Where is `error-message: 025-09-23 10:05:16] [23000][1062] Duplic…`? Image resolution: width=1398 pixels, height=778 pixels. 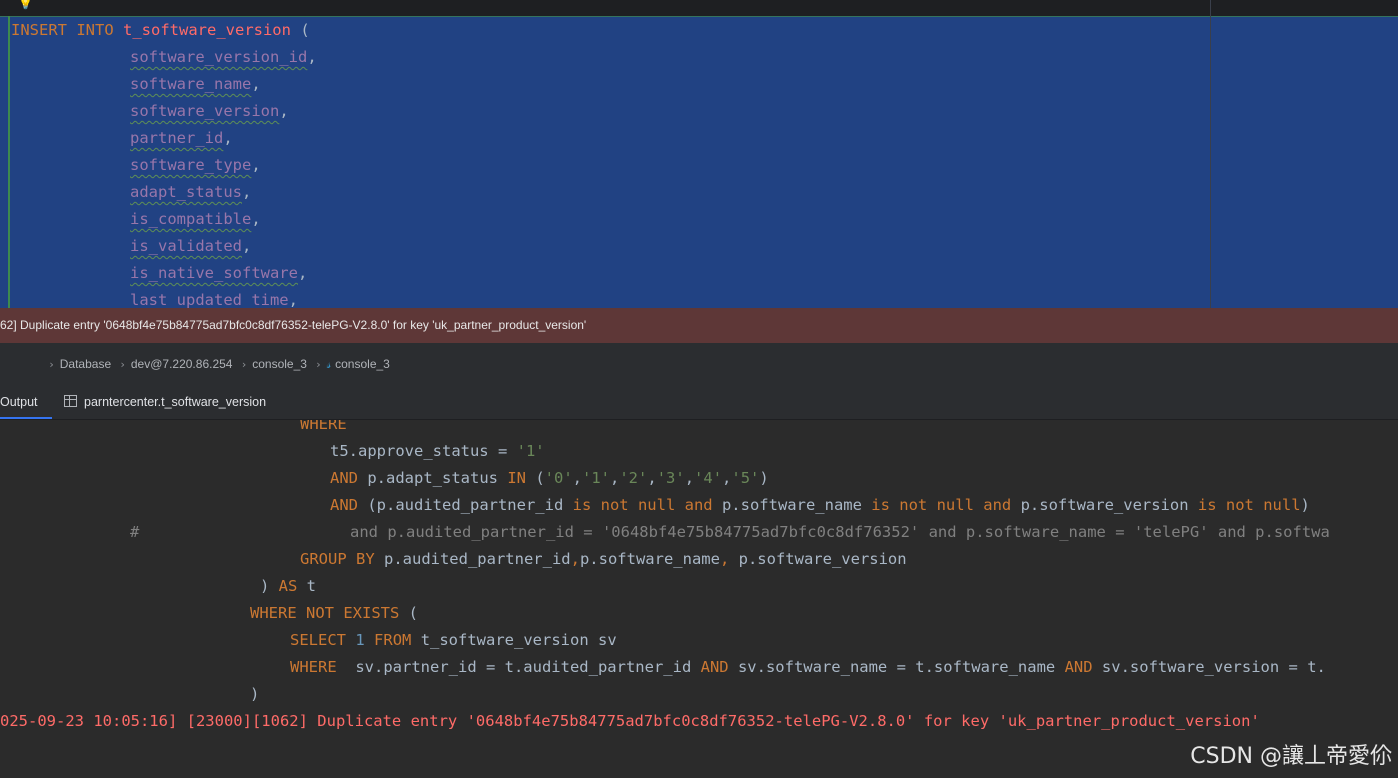 error-message: 025-09-23 10:05:16] [23000][1062] Duplic… is located at coordinates (630, 721).